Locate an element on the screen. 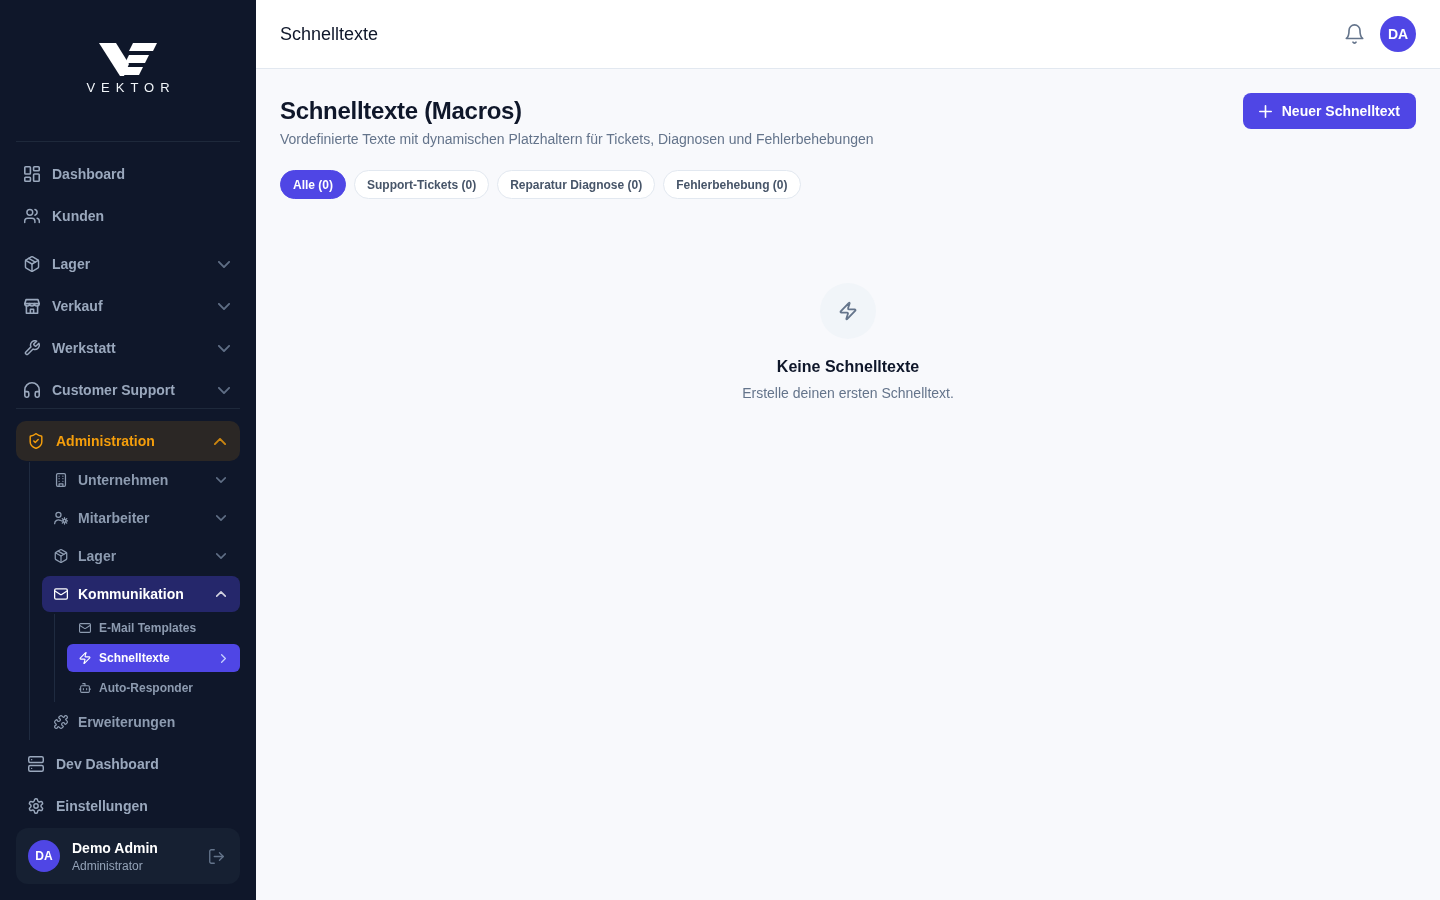 This screenshot has height=900, width=1440. notification-bell-icon is located at coordinates (1354, 34).